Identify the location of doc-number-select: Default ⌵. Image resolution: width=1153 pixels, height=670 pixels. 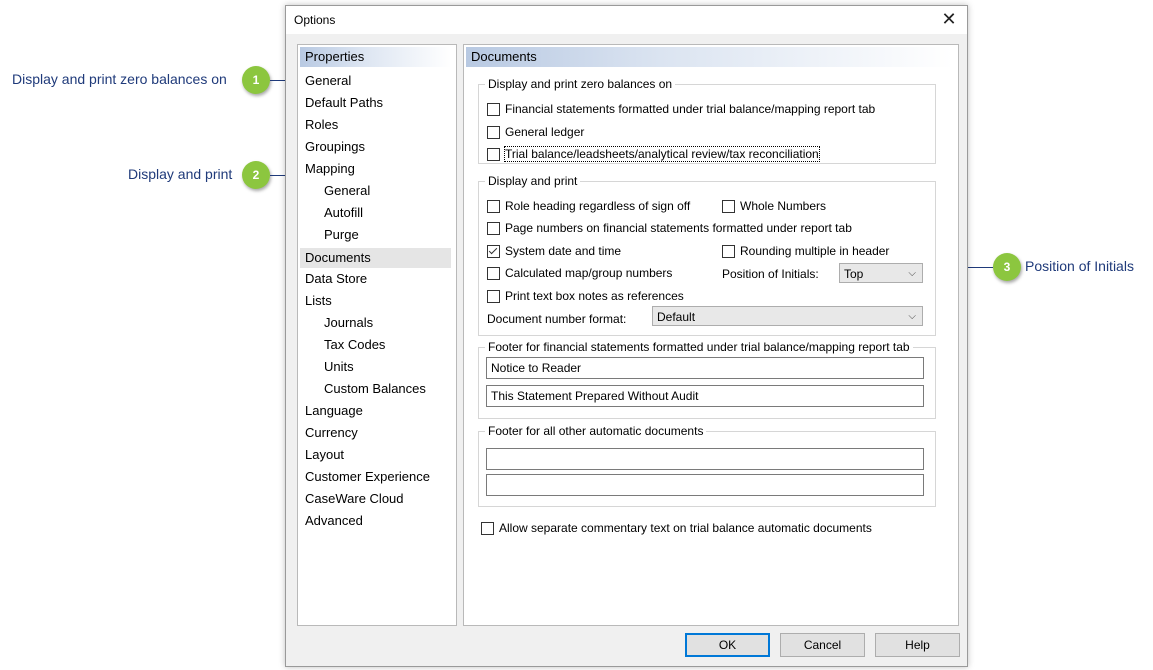
(787, 316).